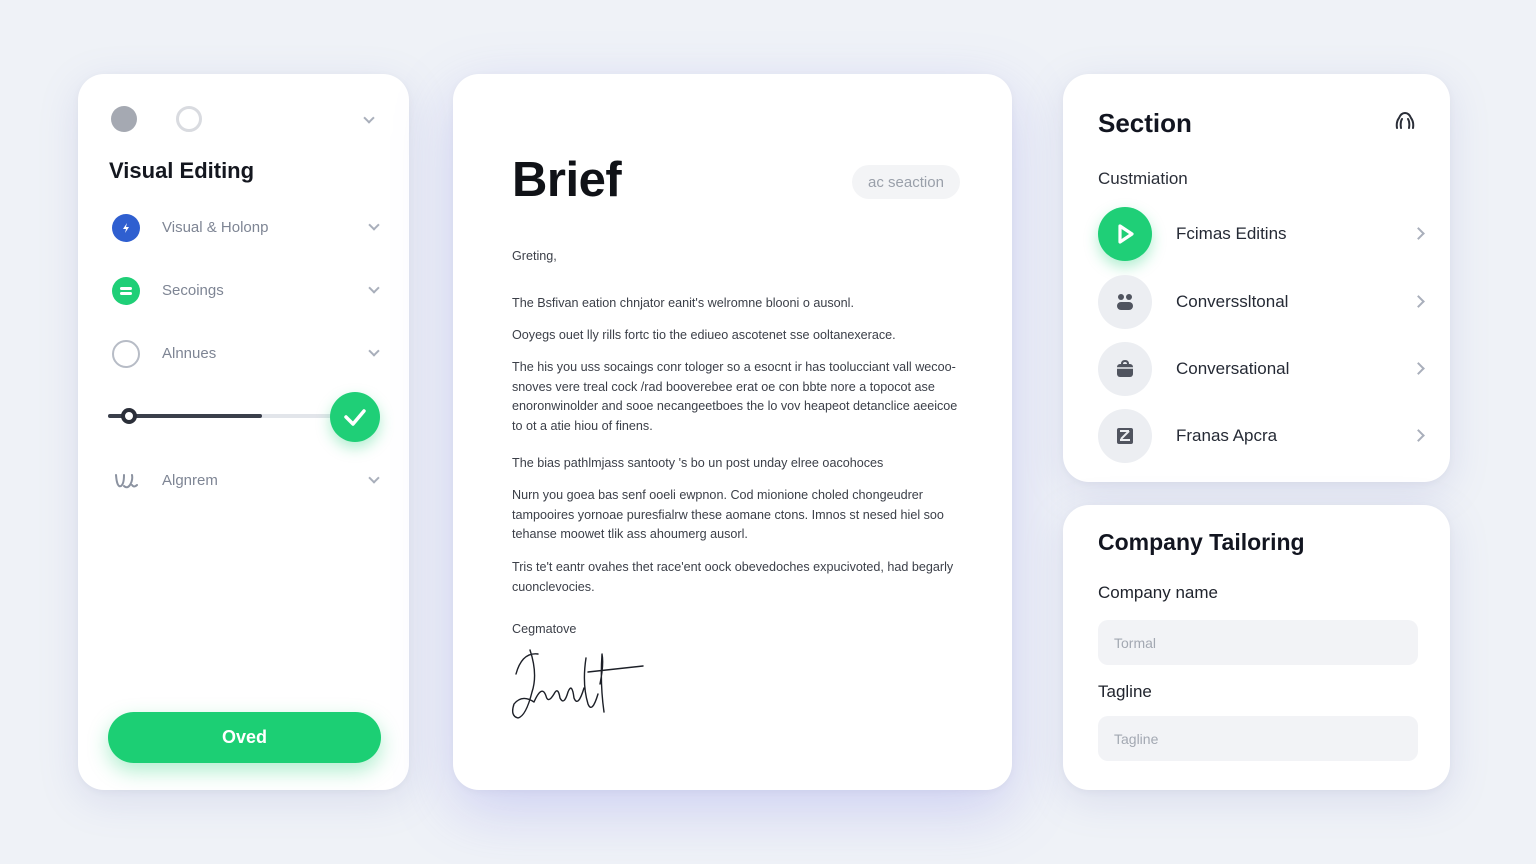 The height and width of the screenshot is (864, 1536). I want to click on confirm-check-button, so click(355, 417).